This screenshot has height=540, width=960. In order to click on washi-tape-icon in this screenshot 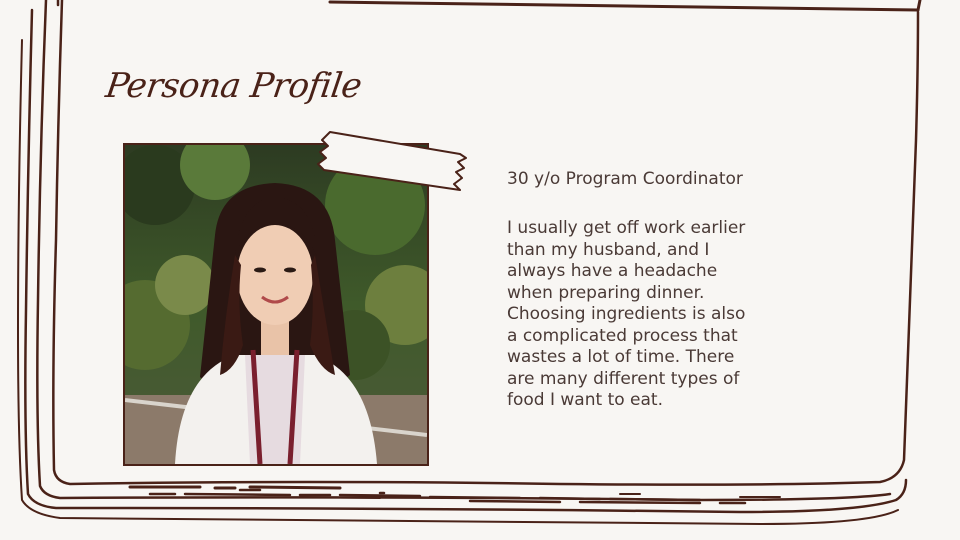, I will do `click(392, 161)`.